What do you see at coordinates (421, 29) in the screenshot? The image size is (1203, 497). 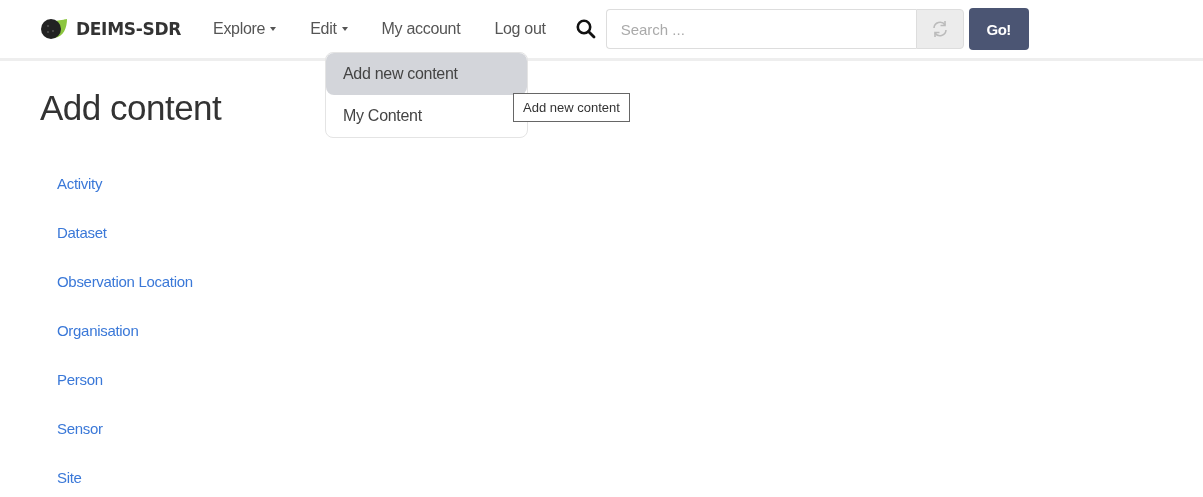 I see `nav-link: My account` at bounding box center [421, 29].